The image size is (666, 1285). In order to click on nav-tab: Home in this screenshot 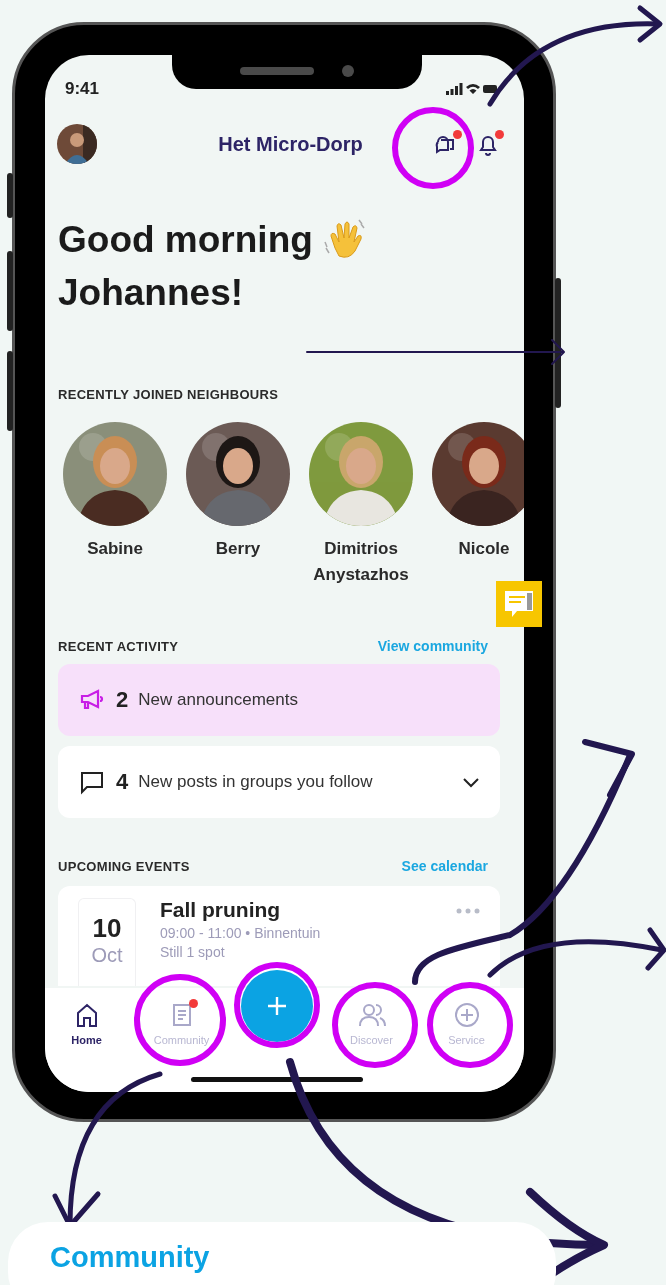, I will do `click(89, 1017)`.